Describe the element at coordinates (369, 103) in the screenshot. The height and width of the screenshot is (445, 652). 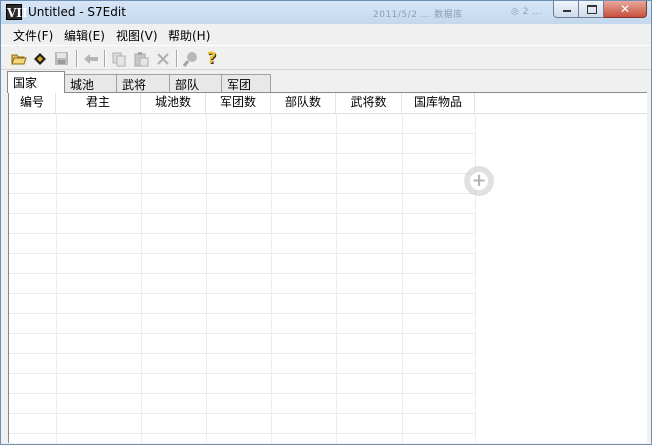
I see `column-header-general-count: 武将数` at that location.